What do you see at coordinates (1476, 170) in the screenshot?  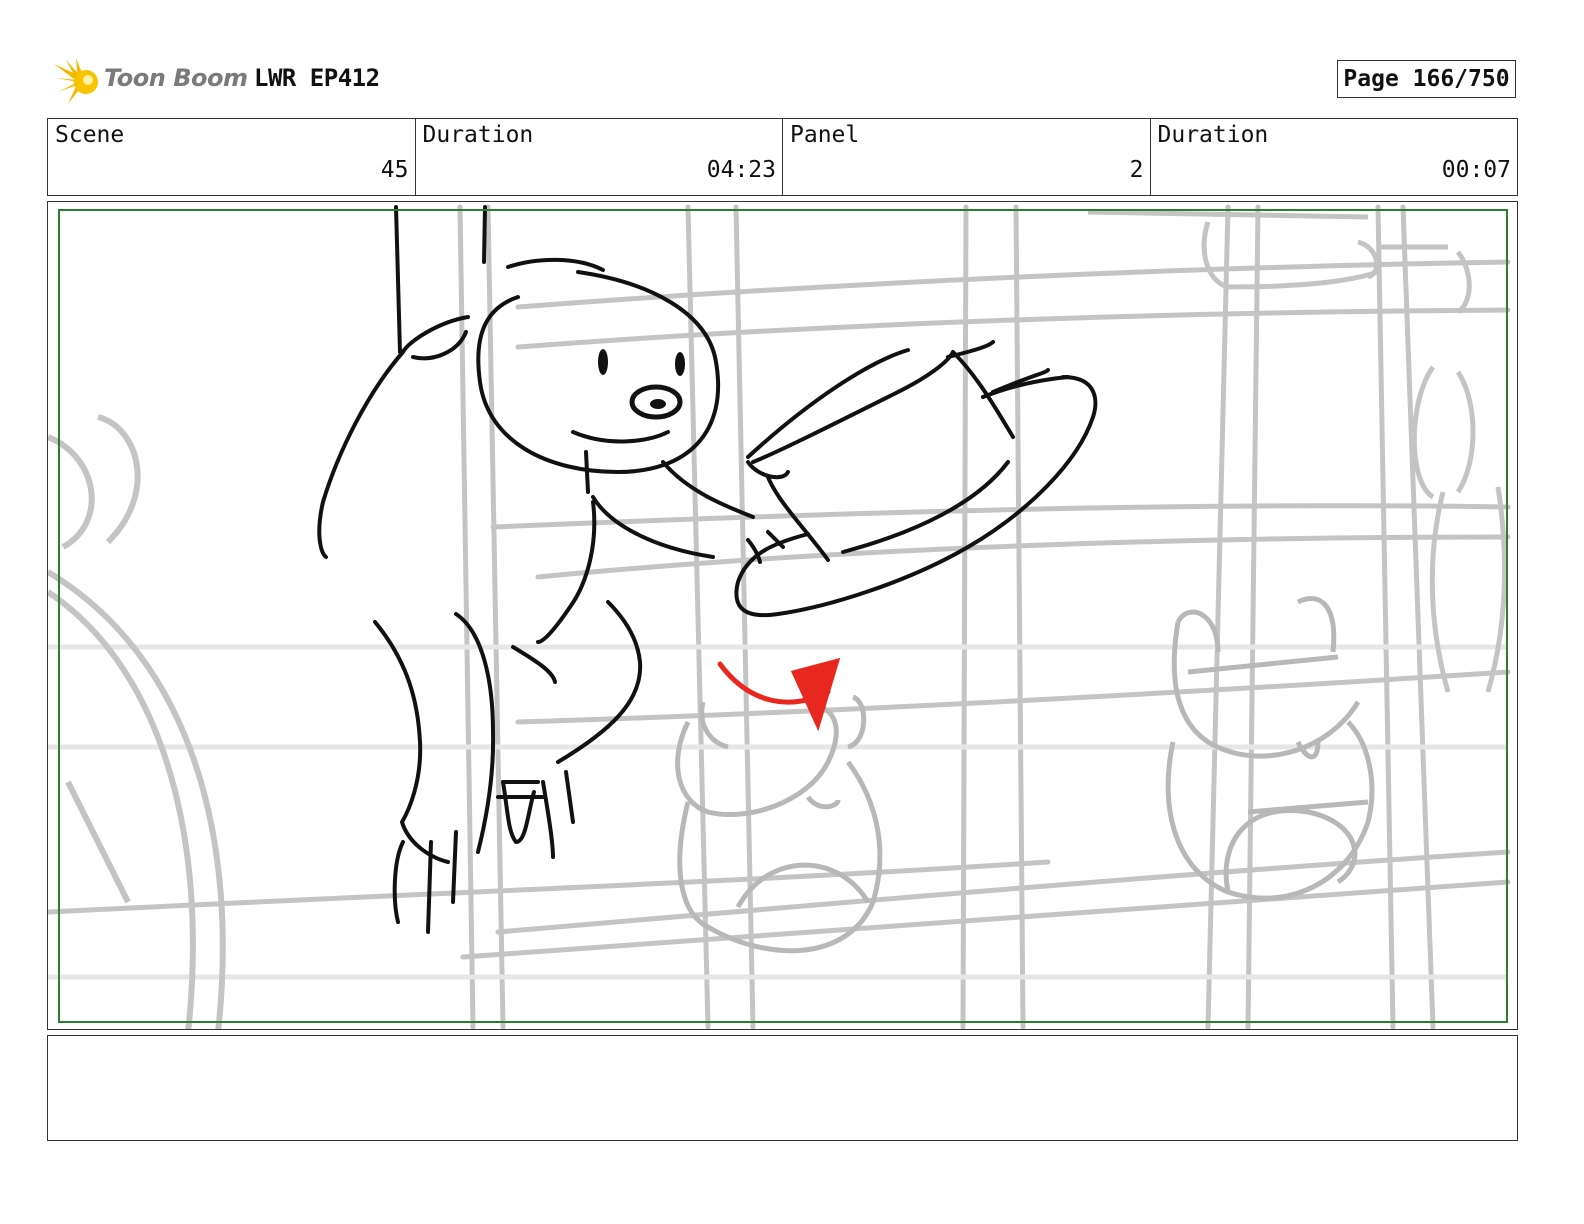 I see `panel-duration-value: 00:07` at bounding box center [1476, 170].